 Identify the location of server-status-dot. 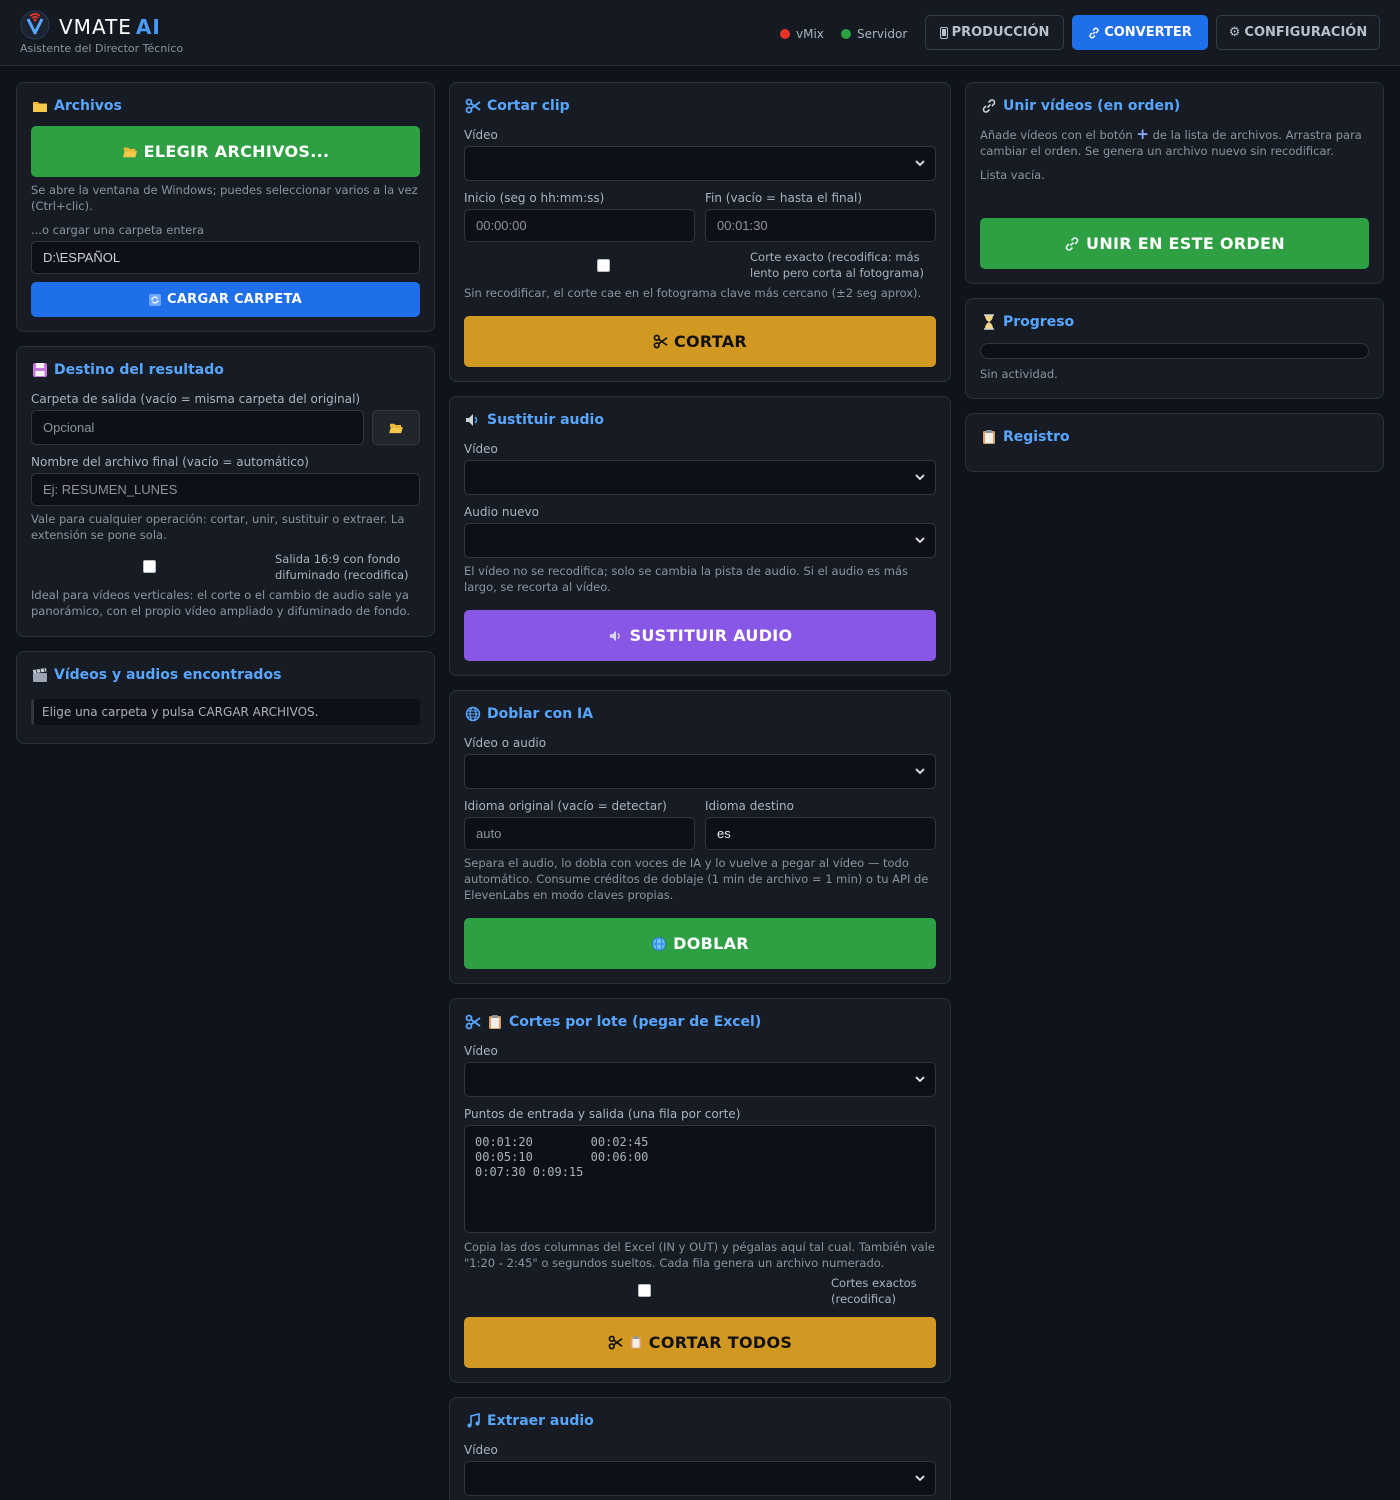
(846, 34).